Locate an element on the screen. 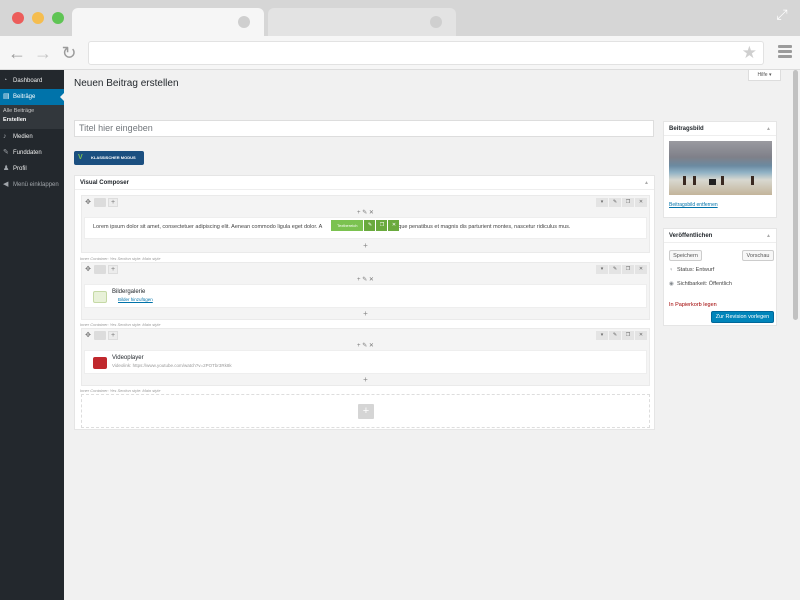 This screenshot has height=600, width=800. maximize-window-button is located at coordinates (58, 18).